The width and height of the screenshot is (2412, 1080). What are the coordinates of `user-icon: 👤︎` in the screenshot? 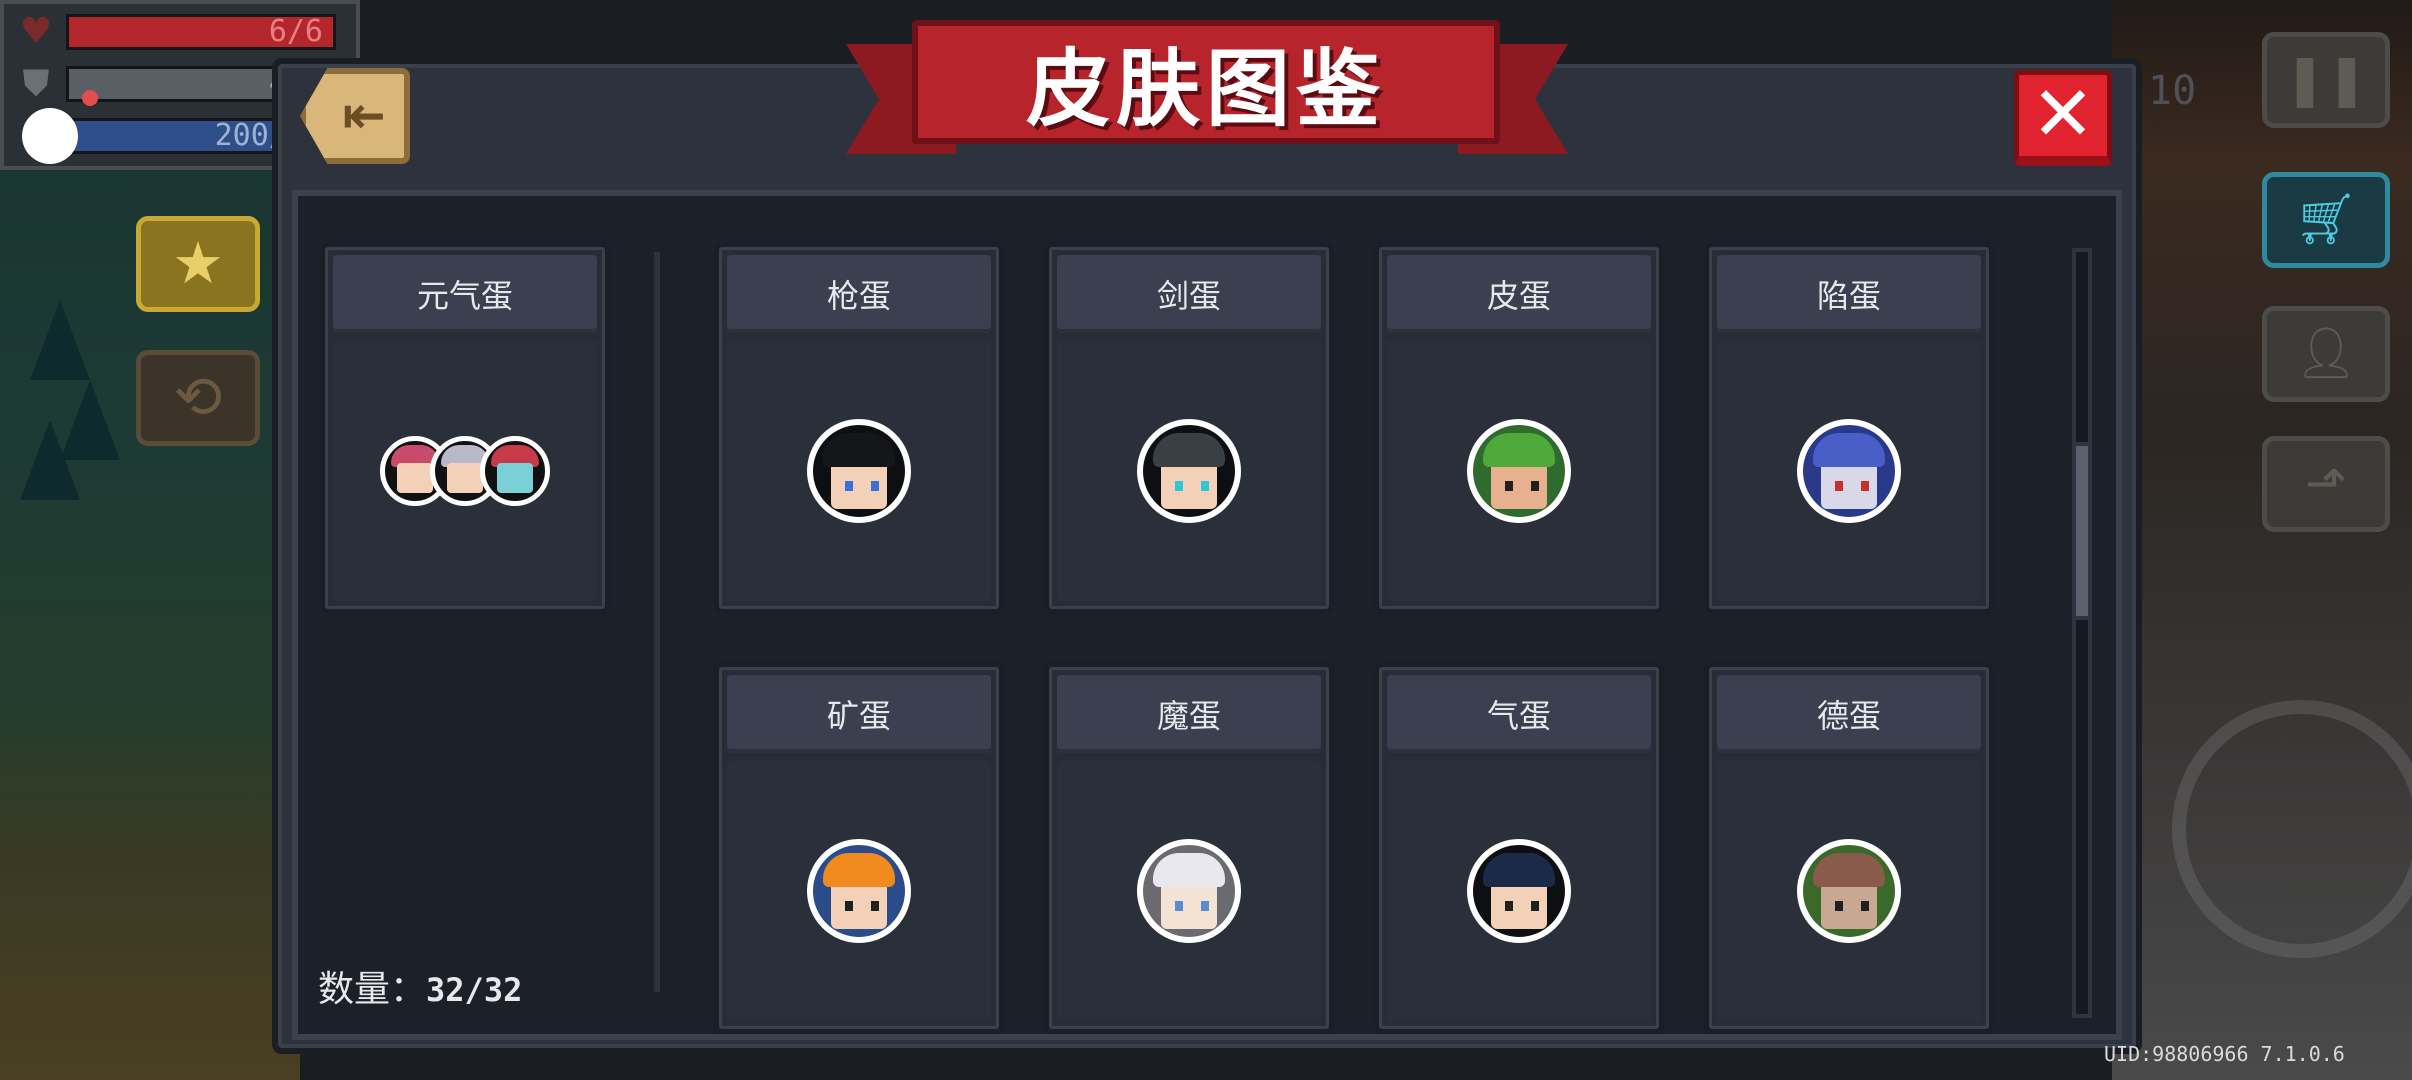 It's located at (2326, 353).